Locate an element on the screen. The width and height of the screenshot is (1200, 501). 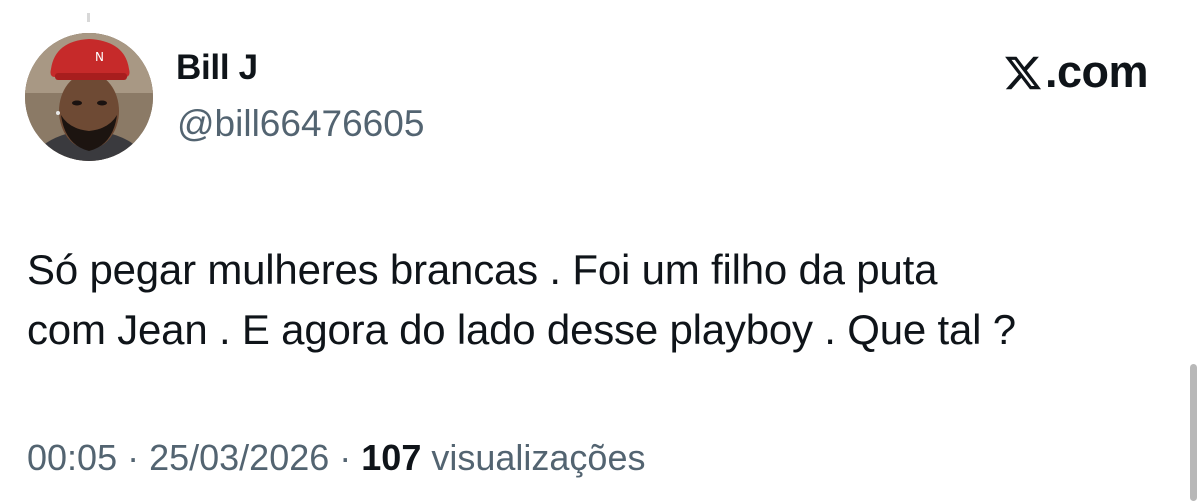
views-count: 107 is located at coordinates (391, 457).